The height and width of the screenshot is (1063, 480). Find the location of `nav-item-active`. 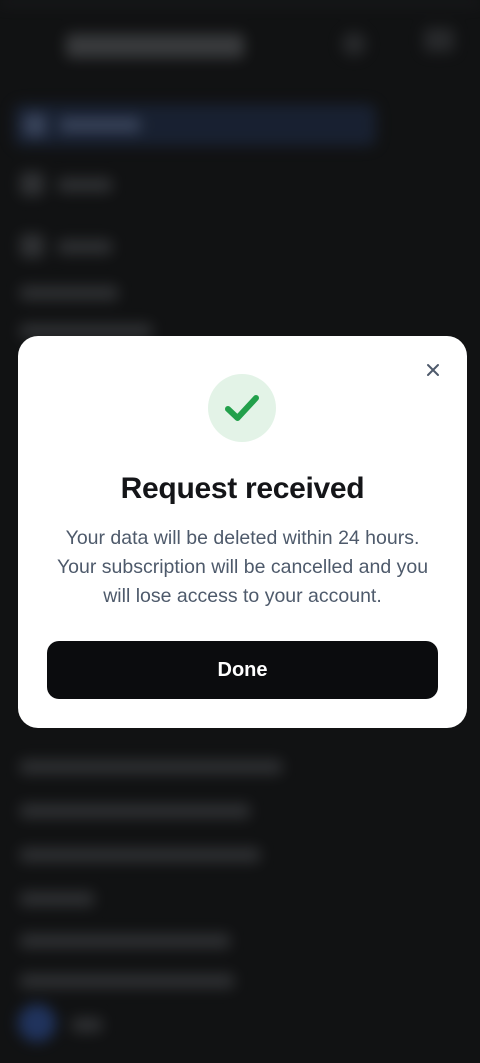

nav-item-active is located at coordinates (195, 125).